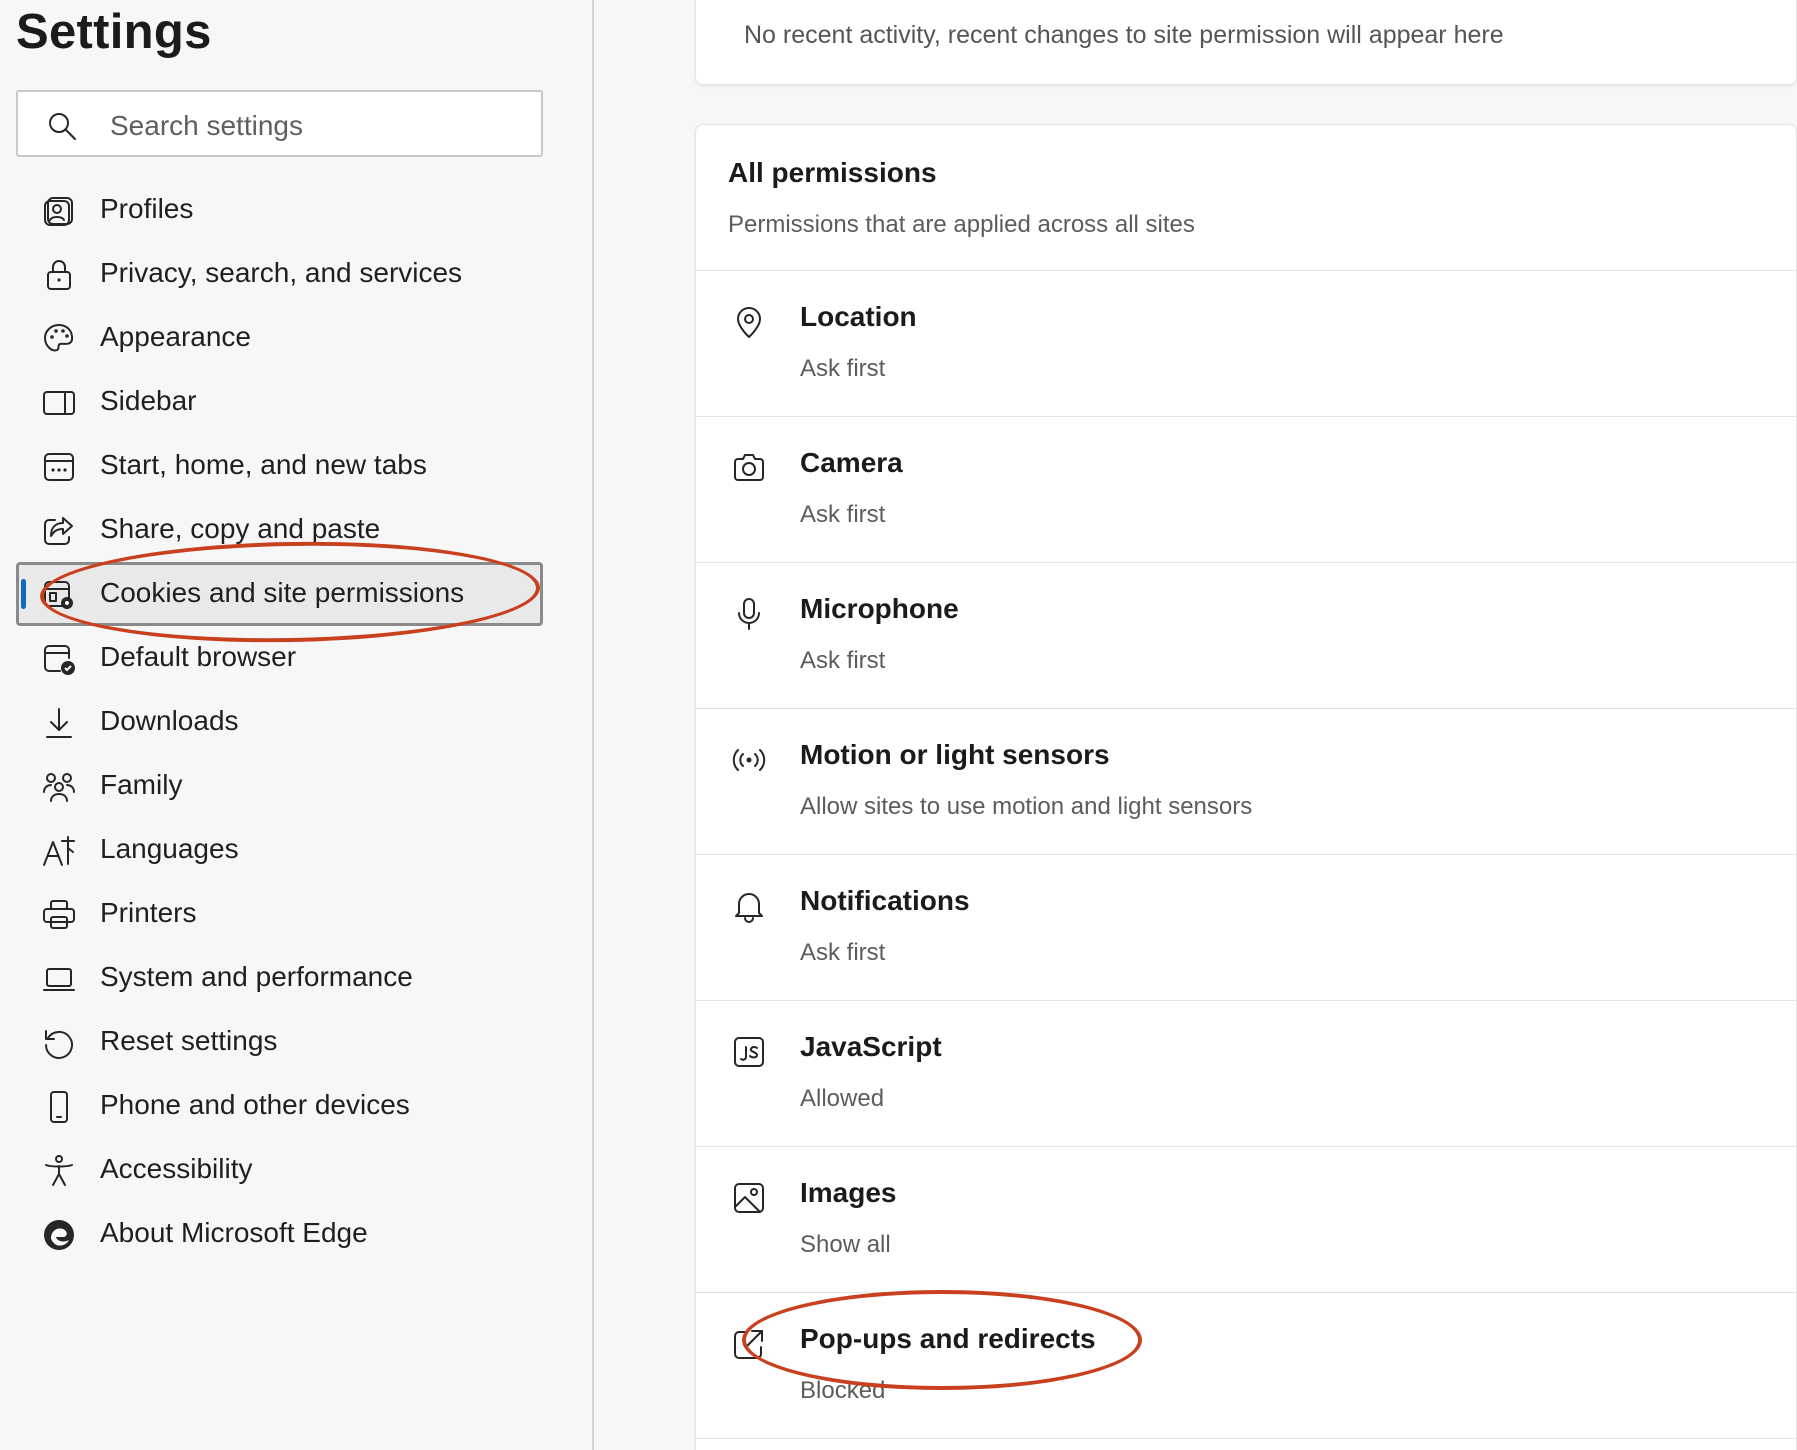 This screenshot has height=1450, width=1797. I want to click on sidebar-item-label: Share, copy and paste, so click(240, 528).